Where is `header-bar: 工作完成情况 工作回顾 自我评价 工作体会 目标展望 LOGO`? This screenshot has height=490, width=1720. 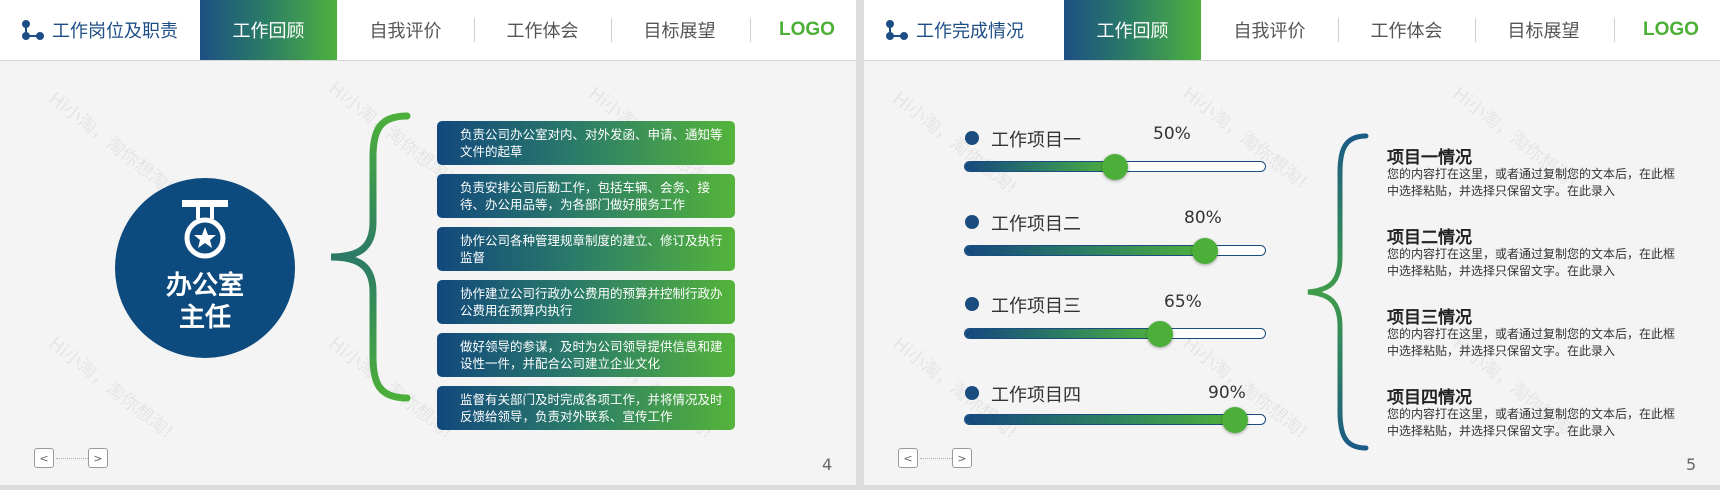
header-bar: 工作完成情况 工作回顾 自我评价 工作体会 目标展望 LOGO is located at coordinates (1292, 30).